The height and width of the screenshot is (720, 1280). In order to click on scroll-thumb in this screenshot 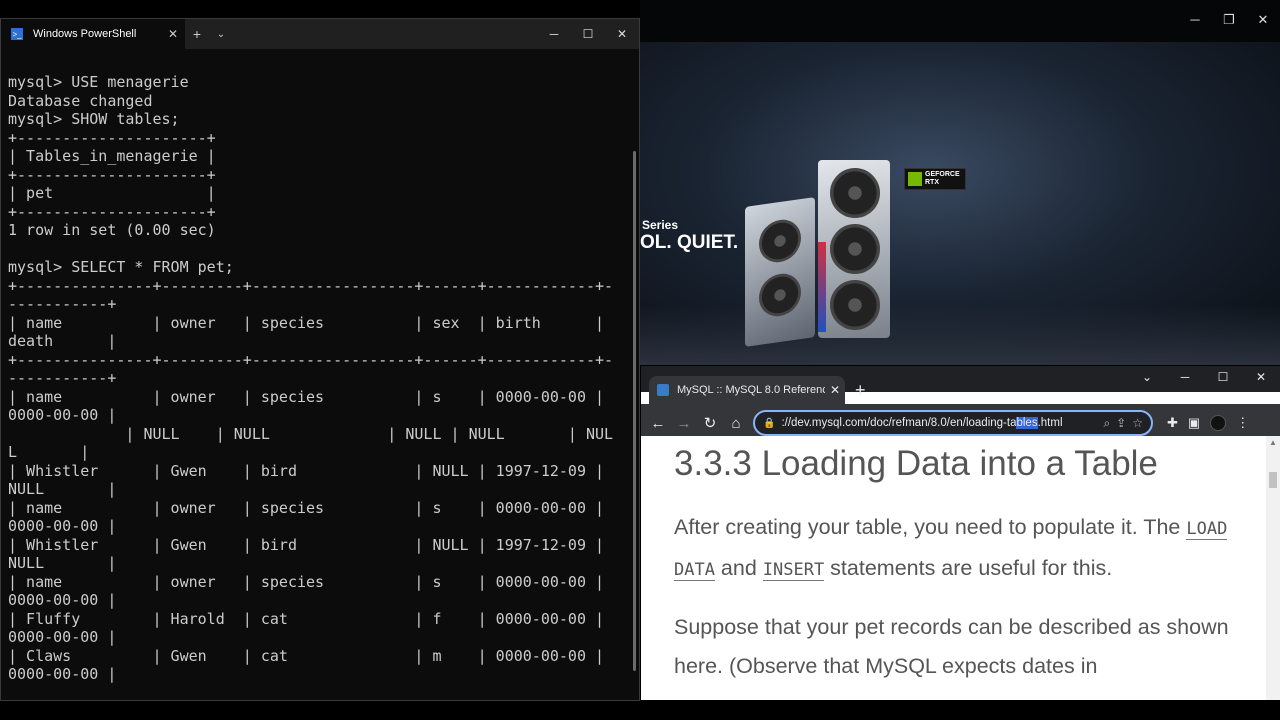, I will do `click(1273, 480)`.